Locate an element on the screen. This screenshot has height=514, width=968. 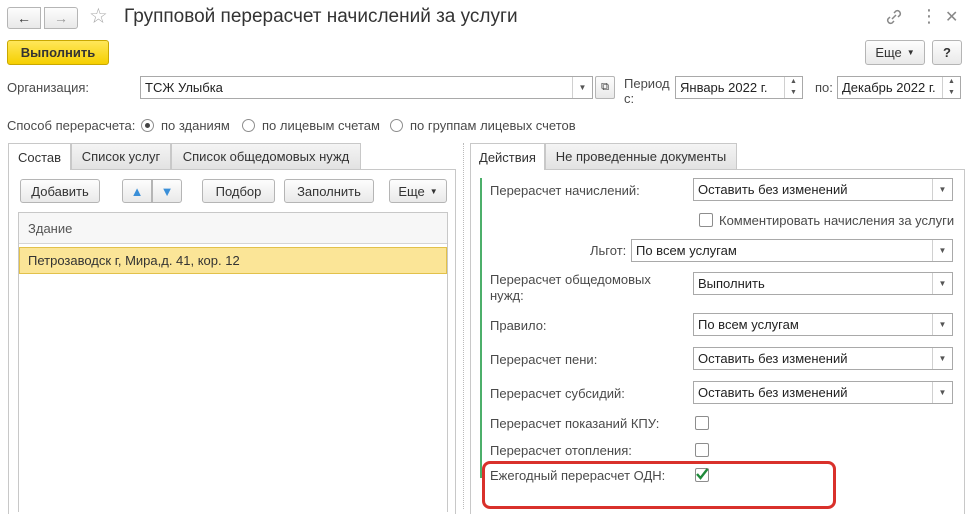
panel-divider is located at coordinates (463, 326).